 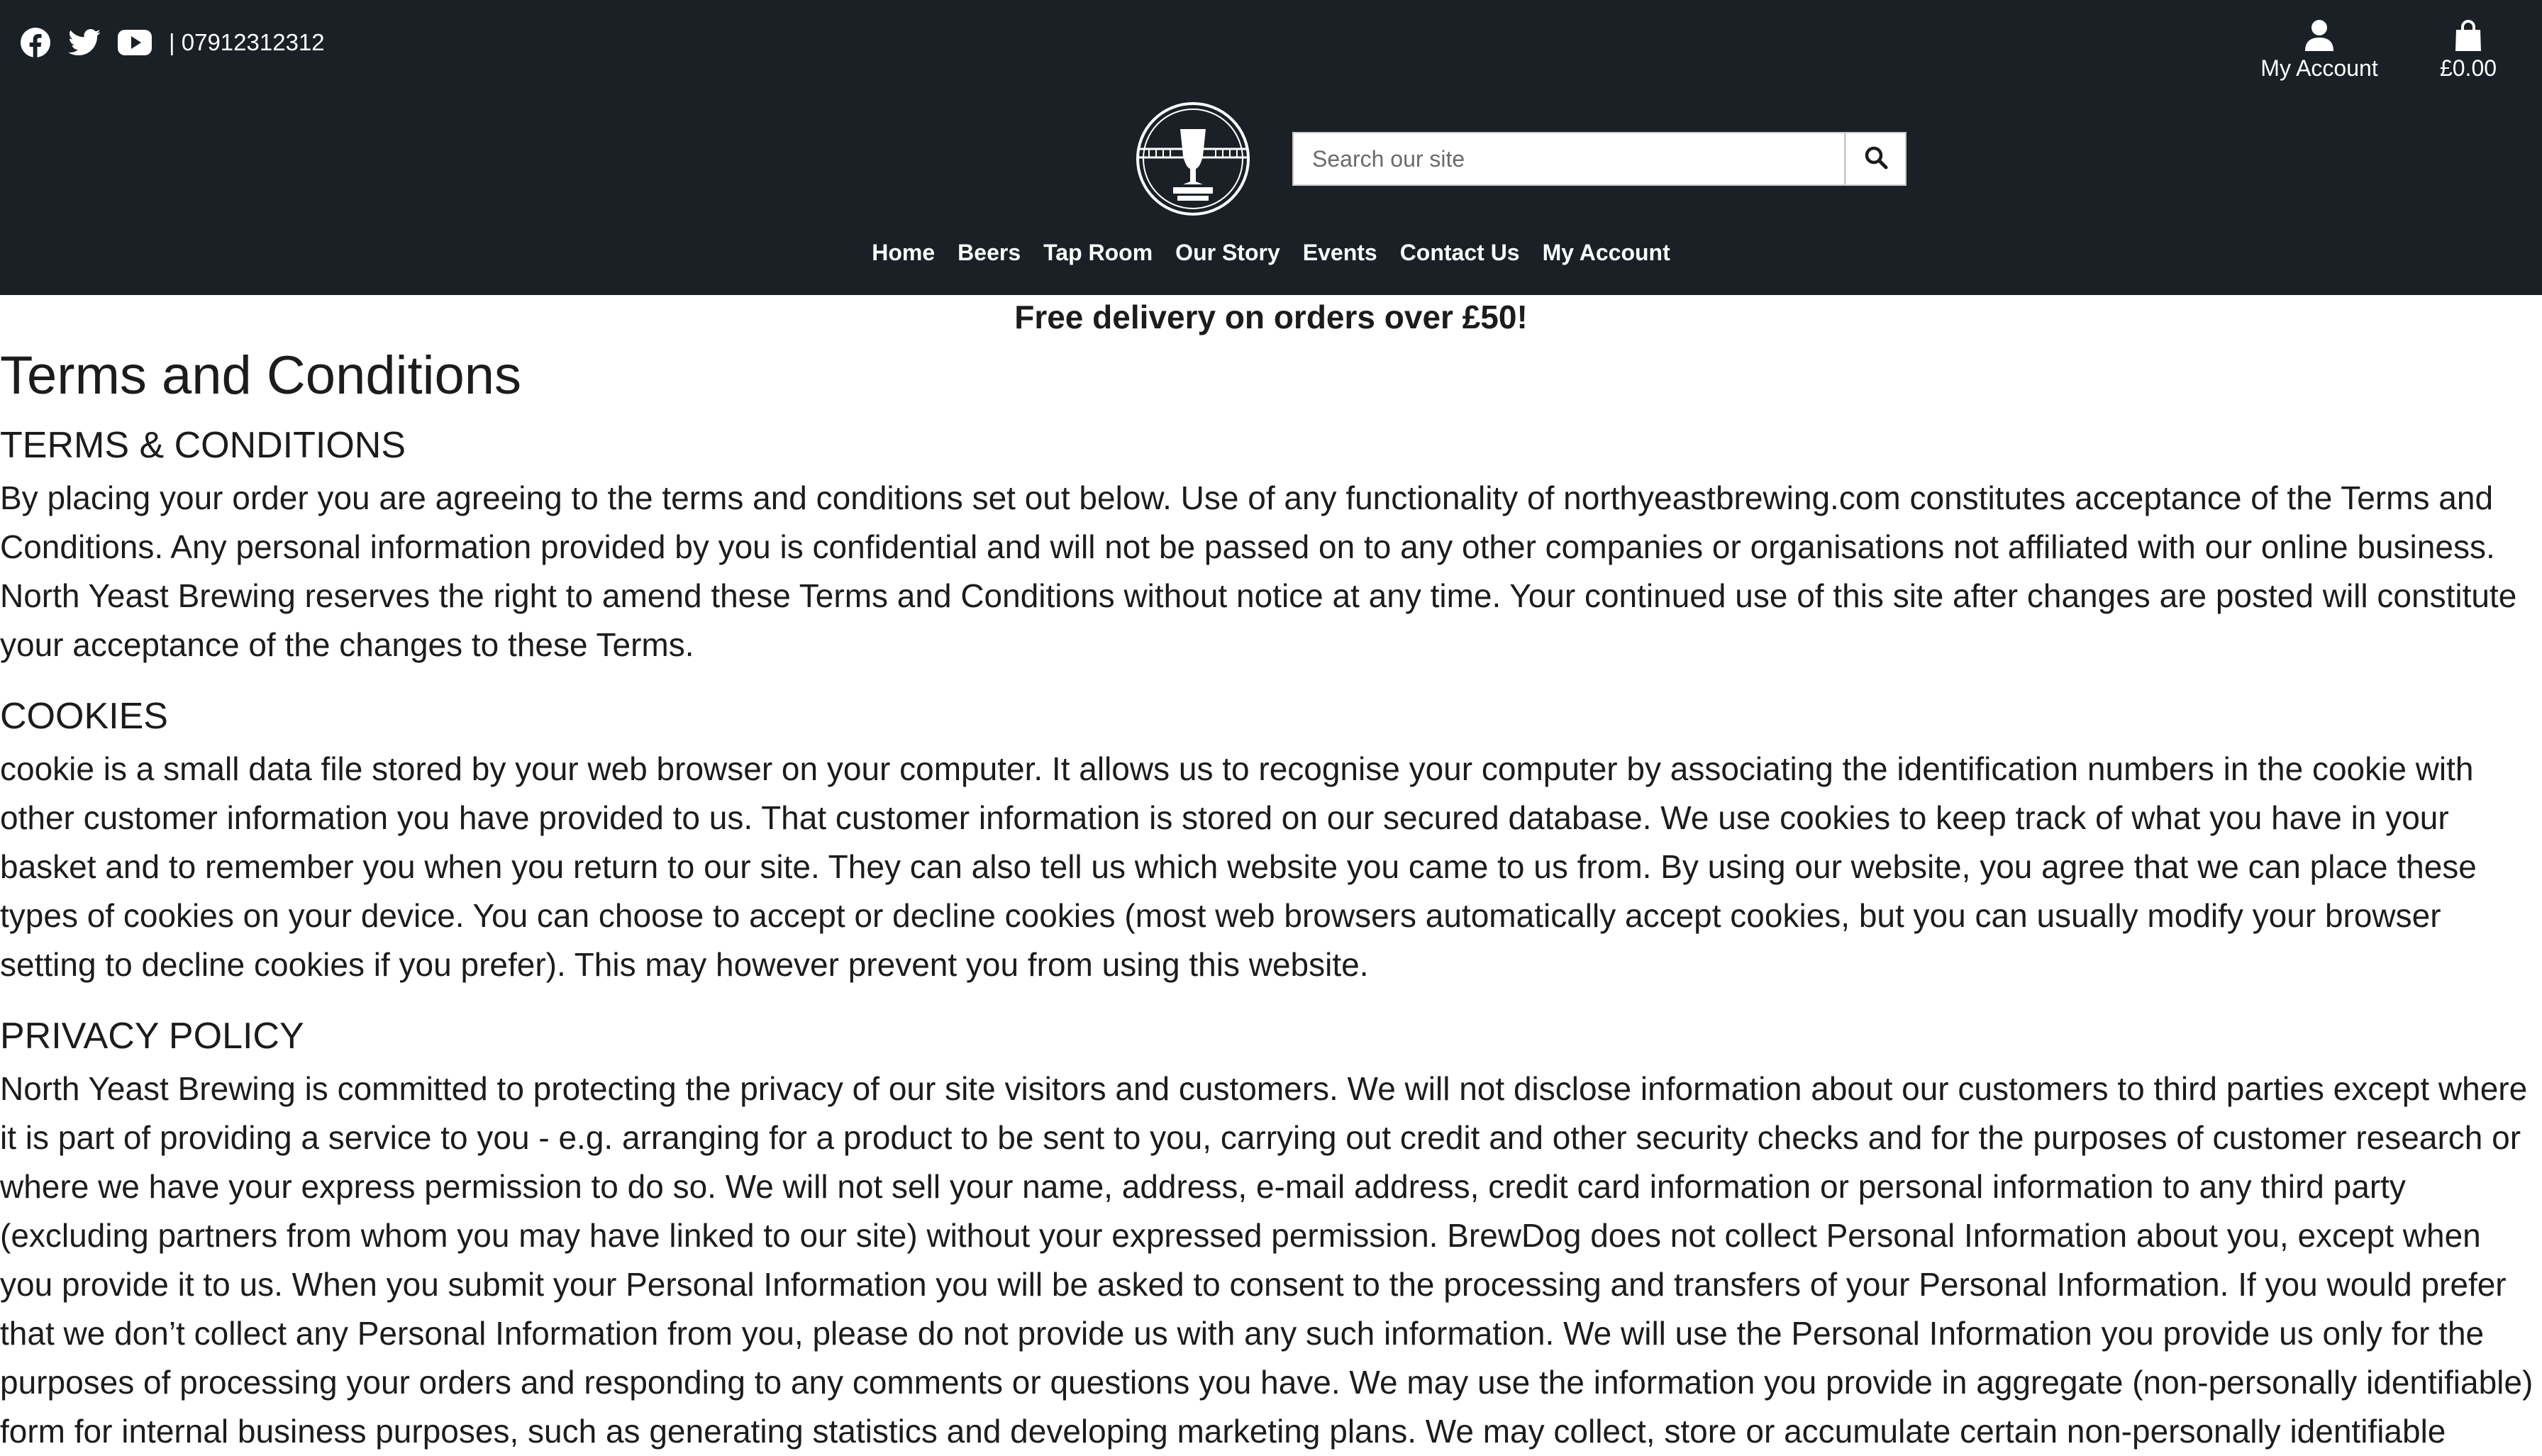 What do you see at coordinates (1271, 317) in the screenshot?
I see `promo-banner: Free delivery on orders over £50!` at bounding box center [1271, 317].